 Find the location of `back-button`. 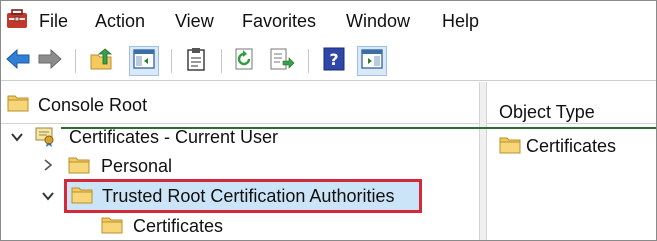

back-button is located at coordinates (18, 61).